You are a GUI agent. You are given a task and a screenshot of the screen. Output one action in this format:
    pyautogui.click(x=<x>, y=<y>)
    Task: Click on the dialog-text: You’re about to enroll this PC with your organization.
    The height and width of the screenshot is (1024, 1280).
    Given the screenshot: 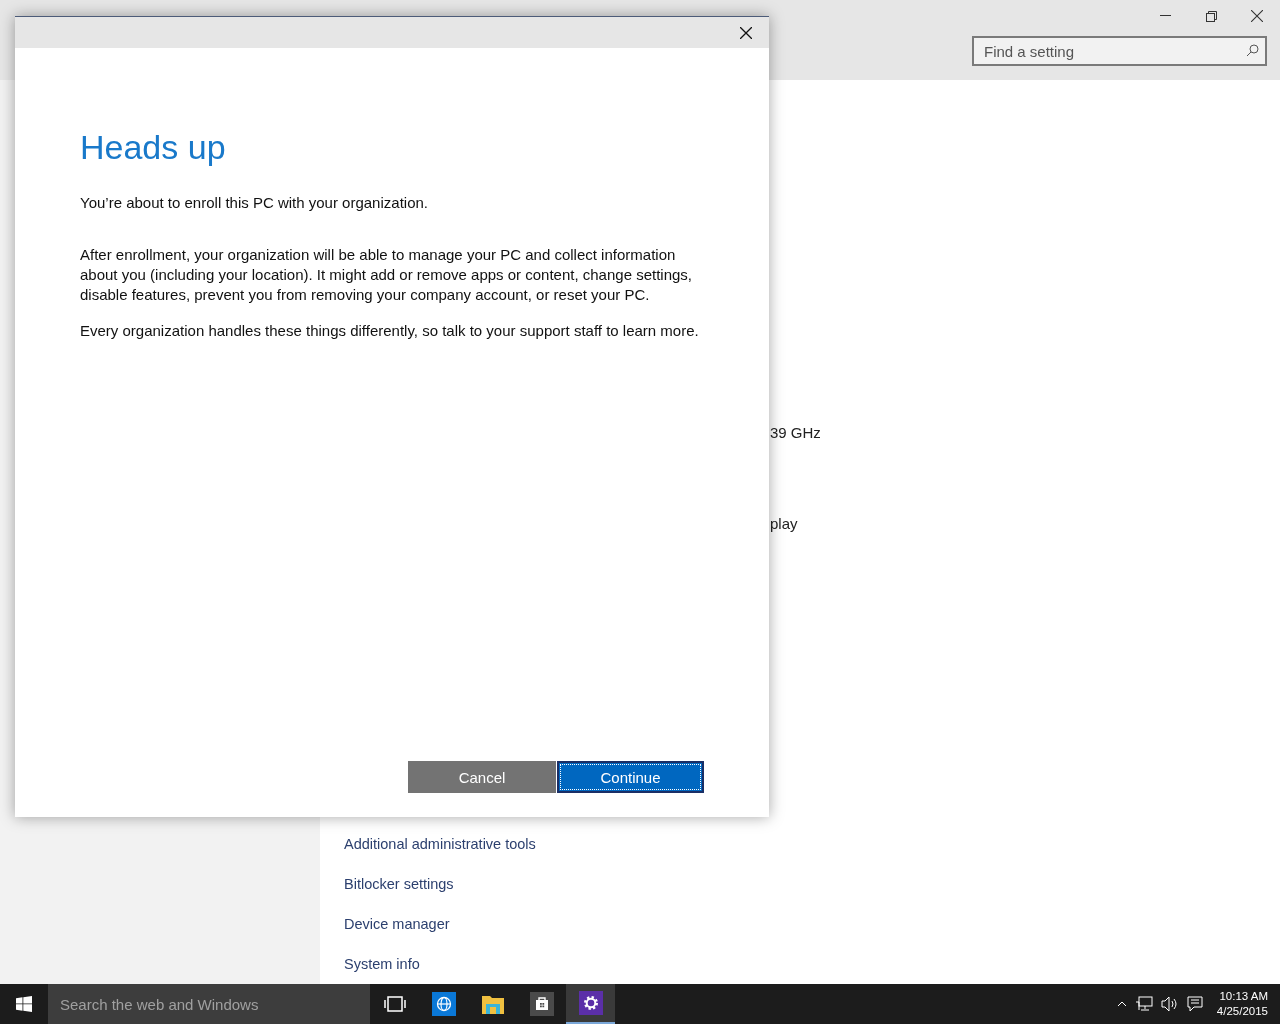 What is the action you would take?
    pyautogui.click(x=254, y=203)
    